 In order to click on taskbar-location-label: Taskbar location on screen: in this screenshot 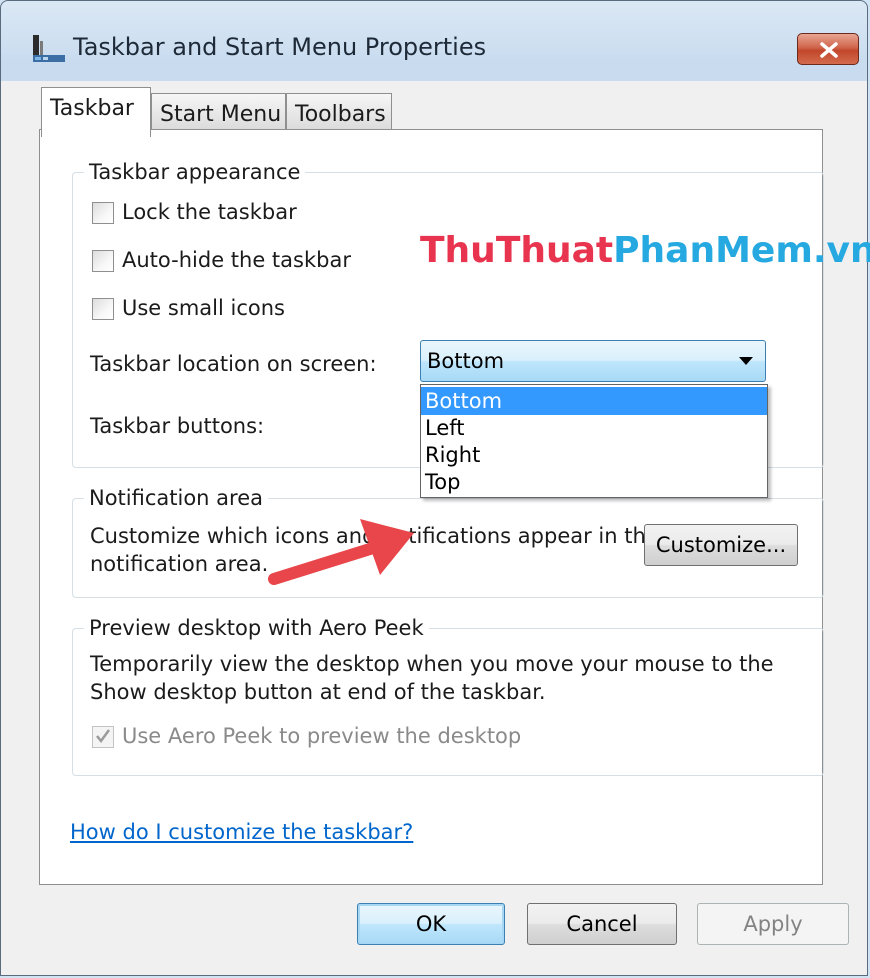, I will do `click(233, 364)`.